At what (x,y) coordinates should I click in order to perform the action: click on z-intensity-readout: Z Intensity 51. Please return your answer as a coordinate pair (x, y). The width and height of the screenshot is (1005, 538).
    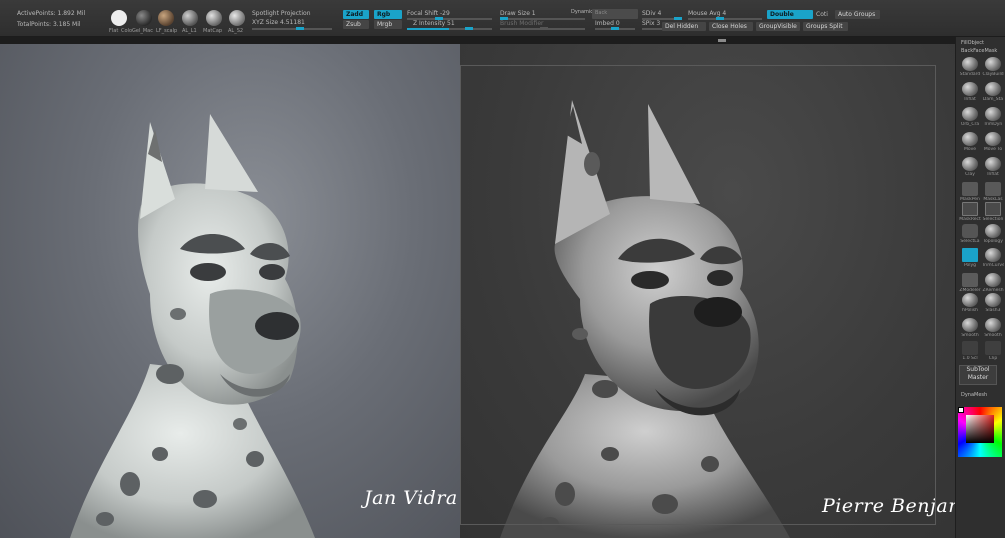
    Looking at the image, I should click on (434, 24).